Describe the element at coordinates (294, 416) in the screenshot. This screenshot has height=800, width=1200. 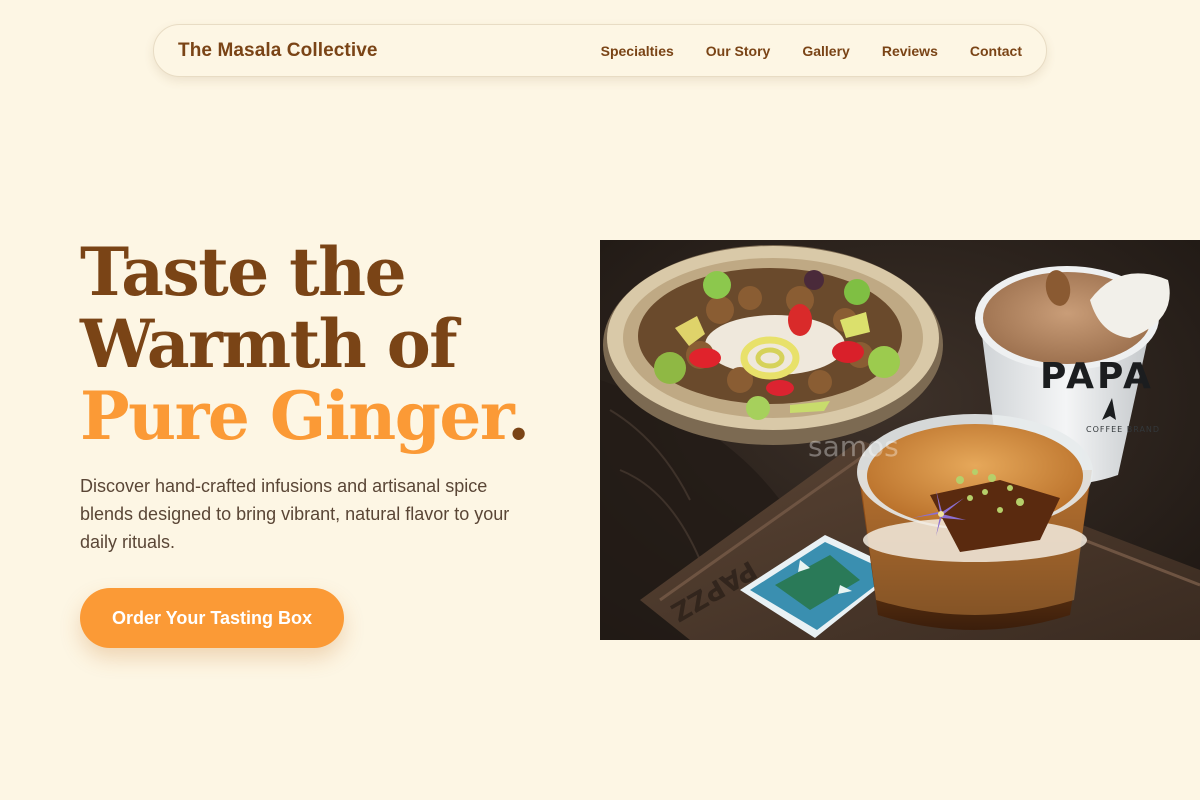
I see `hero-title-accent: Pure Ginger` at that location.